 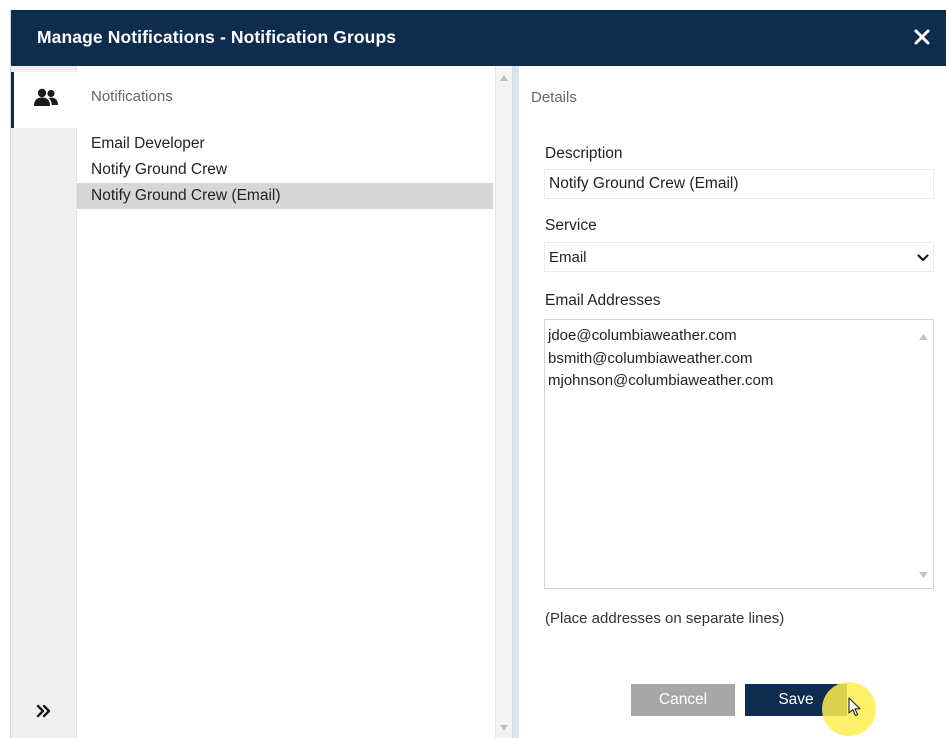 I want to click on chevron-down-icon, so click(x=923, y=257).